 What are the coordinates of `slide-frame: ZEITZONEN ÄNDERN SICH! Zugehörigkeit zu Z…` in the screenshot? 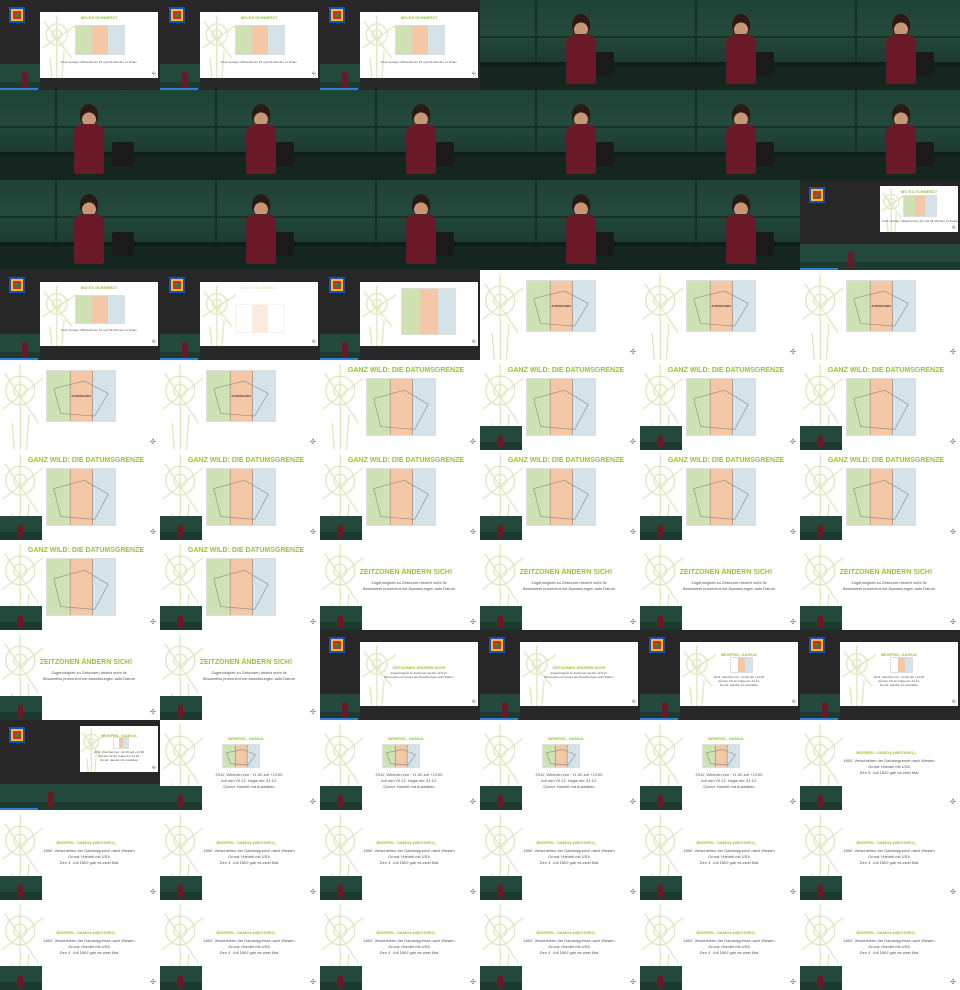 It's located at (720, 585).